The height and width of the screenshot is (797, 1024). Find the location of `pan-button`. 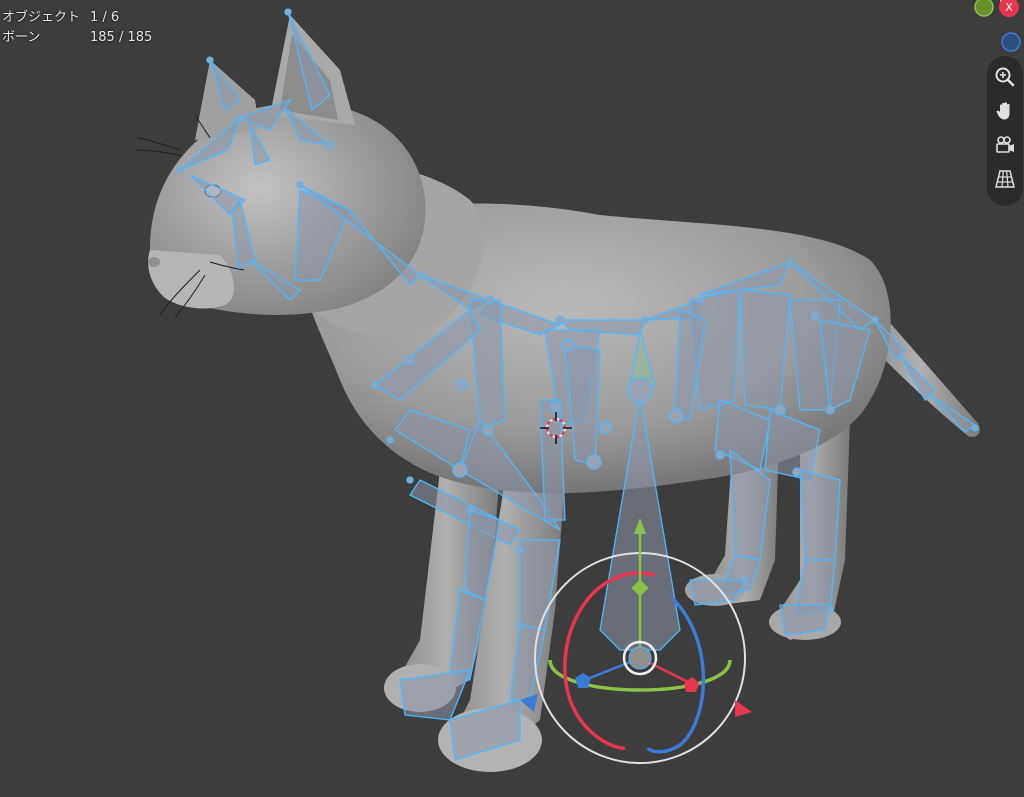

pan-button is located at coordinates (1005, 111).